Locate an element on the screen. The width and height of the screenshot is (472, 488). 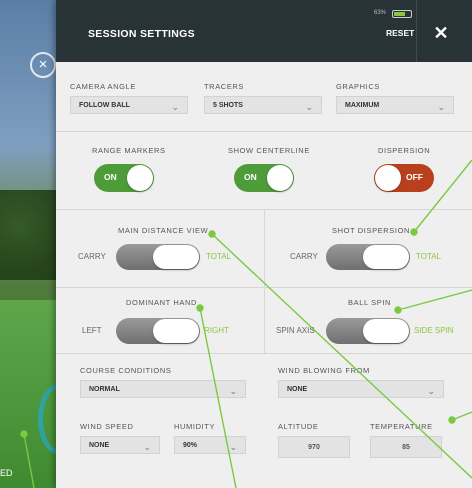
graphics-select: MAXIMUM ⌄ is located at coordinates (395, 105).